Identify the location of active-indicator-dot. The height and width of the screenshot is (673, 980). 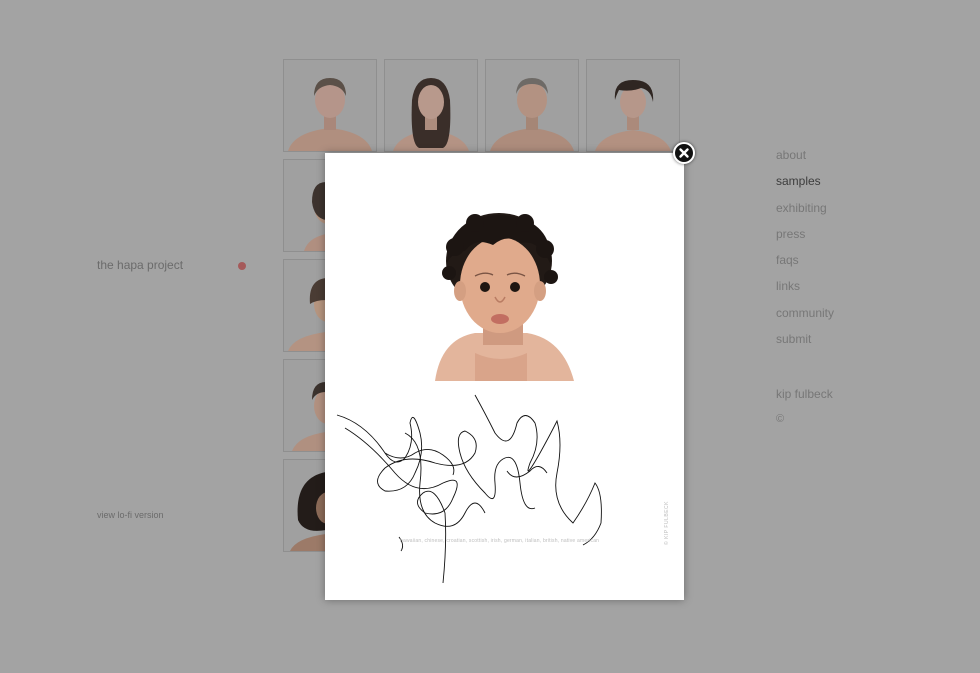
(242, 266).